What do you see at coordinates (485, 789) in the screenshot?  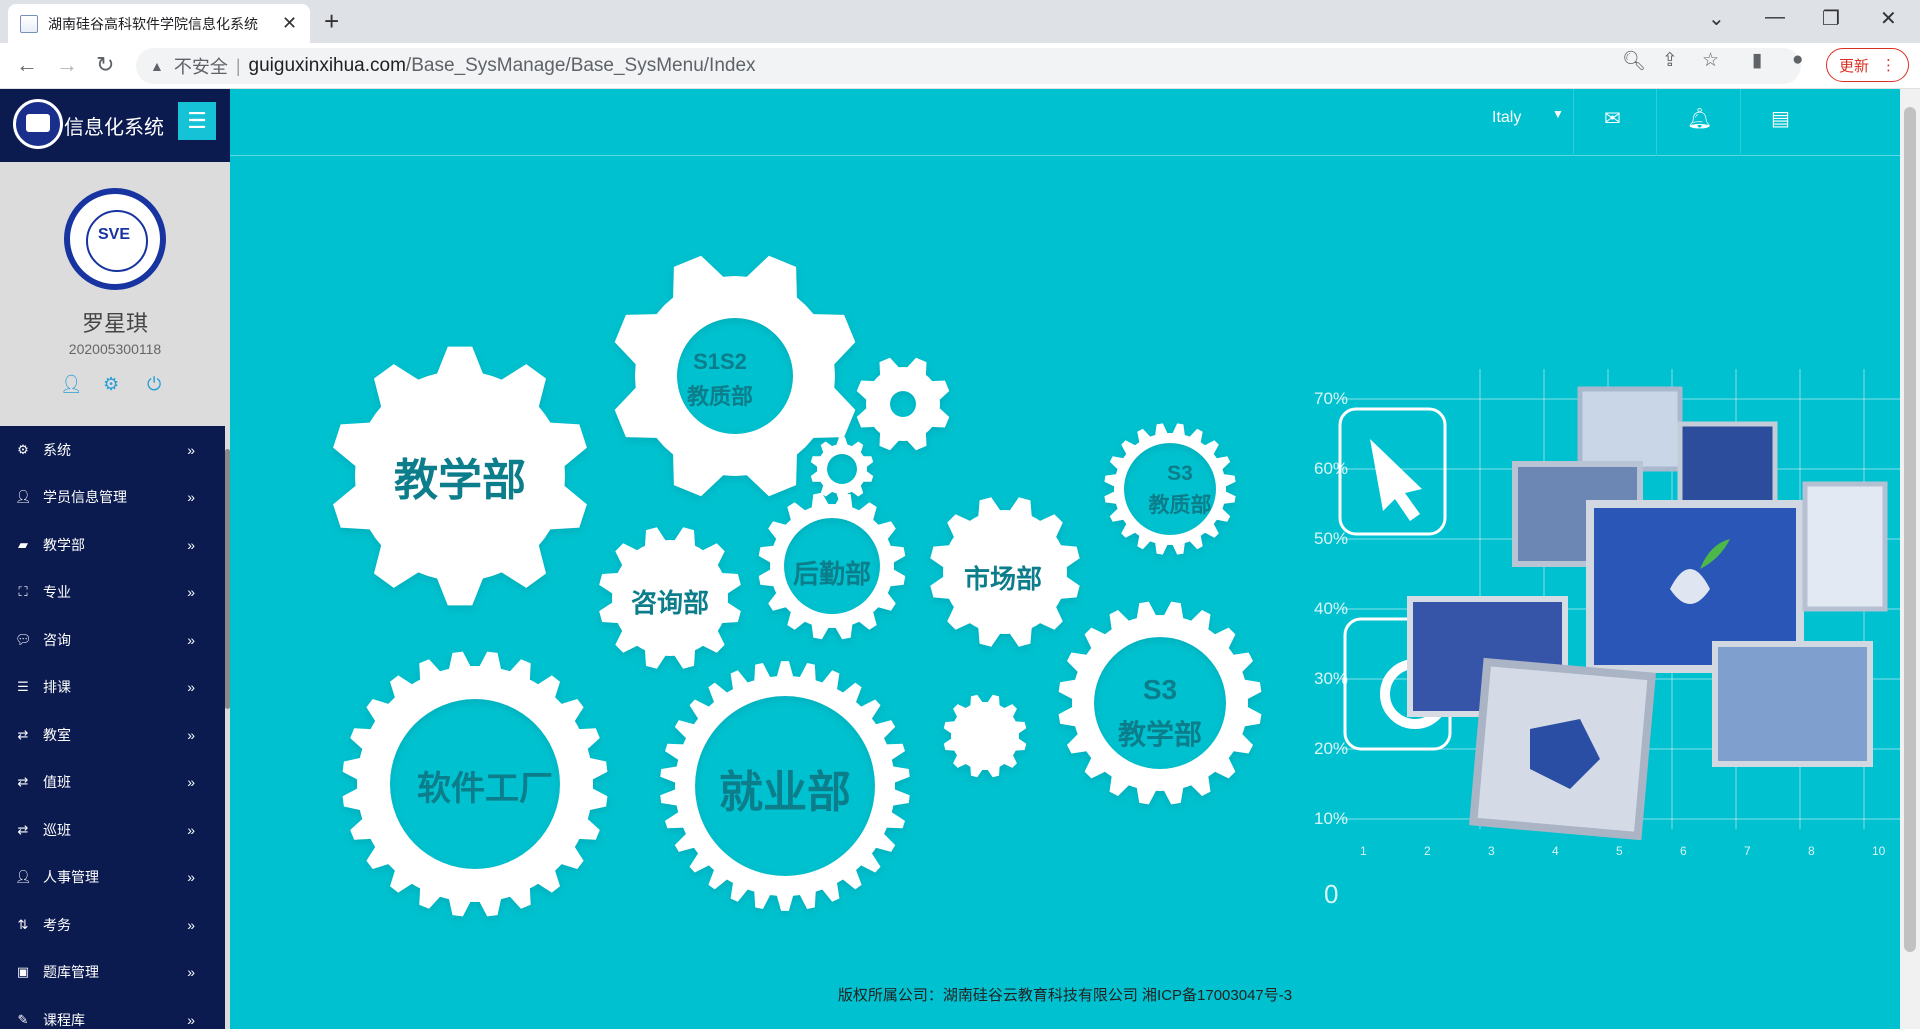 I see `gear-label-ruanjiangongchang: 软件工厂` at bounding box center [485, 789].